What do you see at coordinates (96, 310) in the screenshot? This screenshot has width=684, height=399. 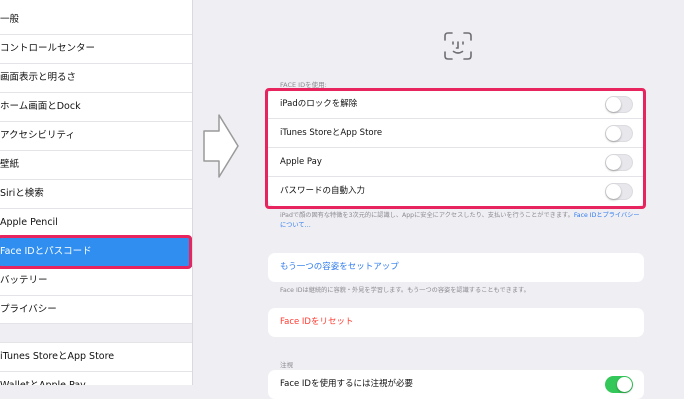 I see `sidebar-item-privacy: プライバシー` at bounding box center [96, 310].